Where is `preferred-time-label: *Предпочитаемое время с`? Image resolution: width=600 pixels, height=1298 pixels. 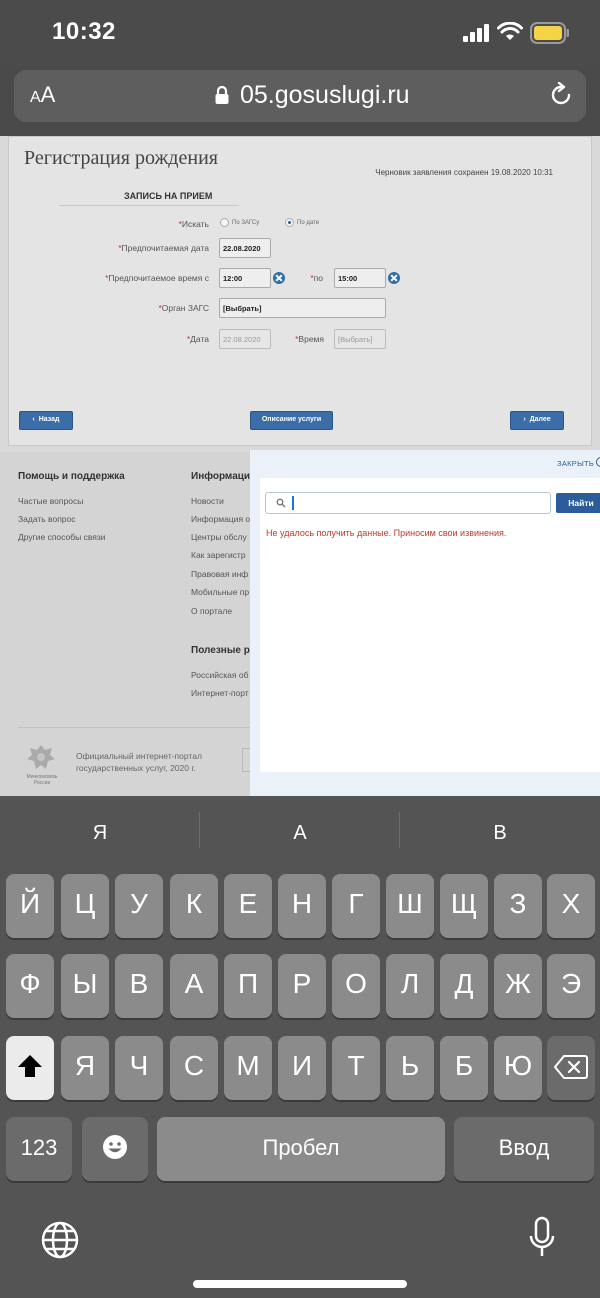
preferred-time-label: *Предпочитаемое время с is located at coordinates (157, 278).